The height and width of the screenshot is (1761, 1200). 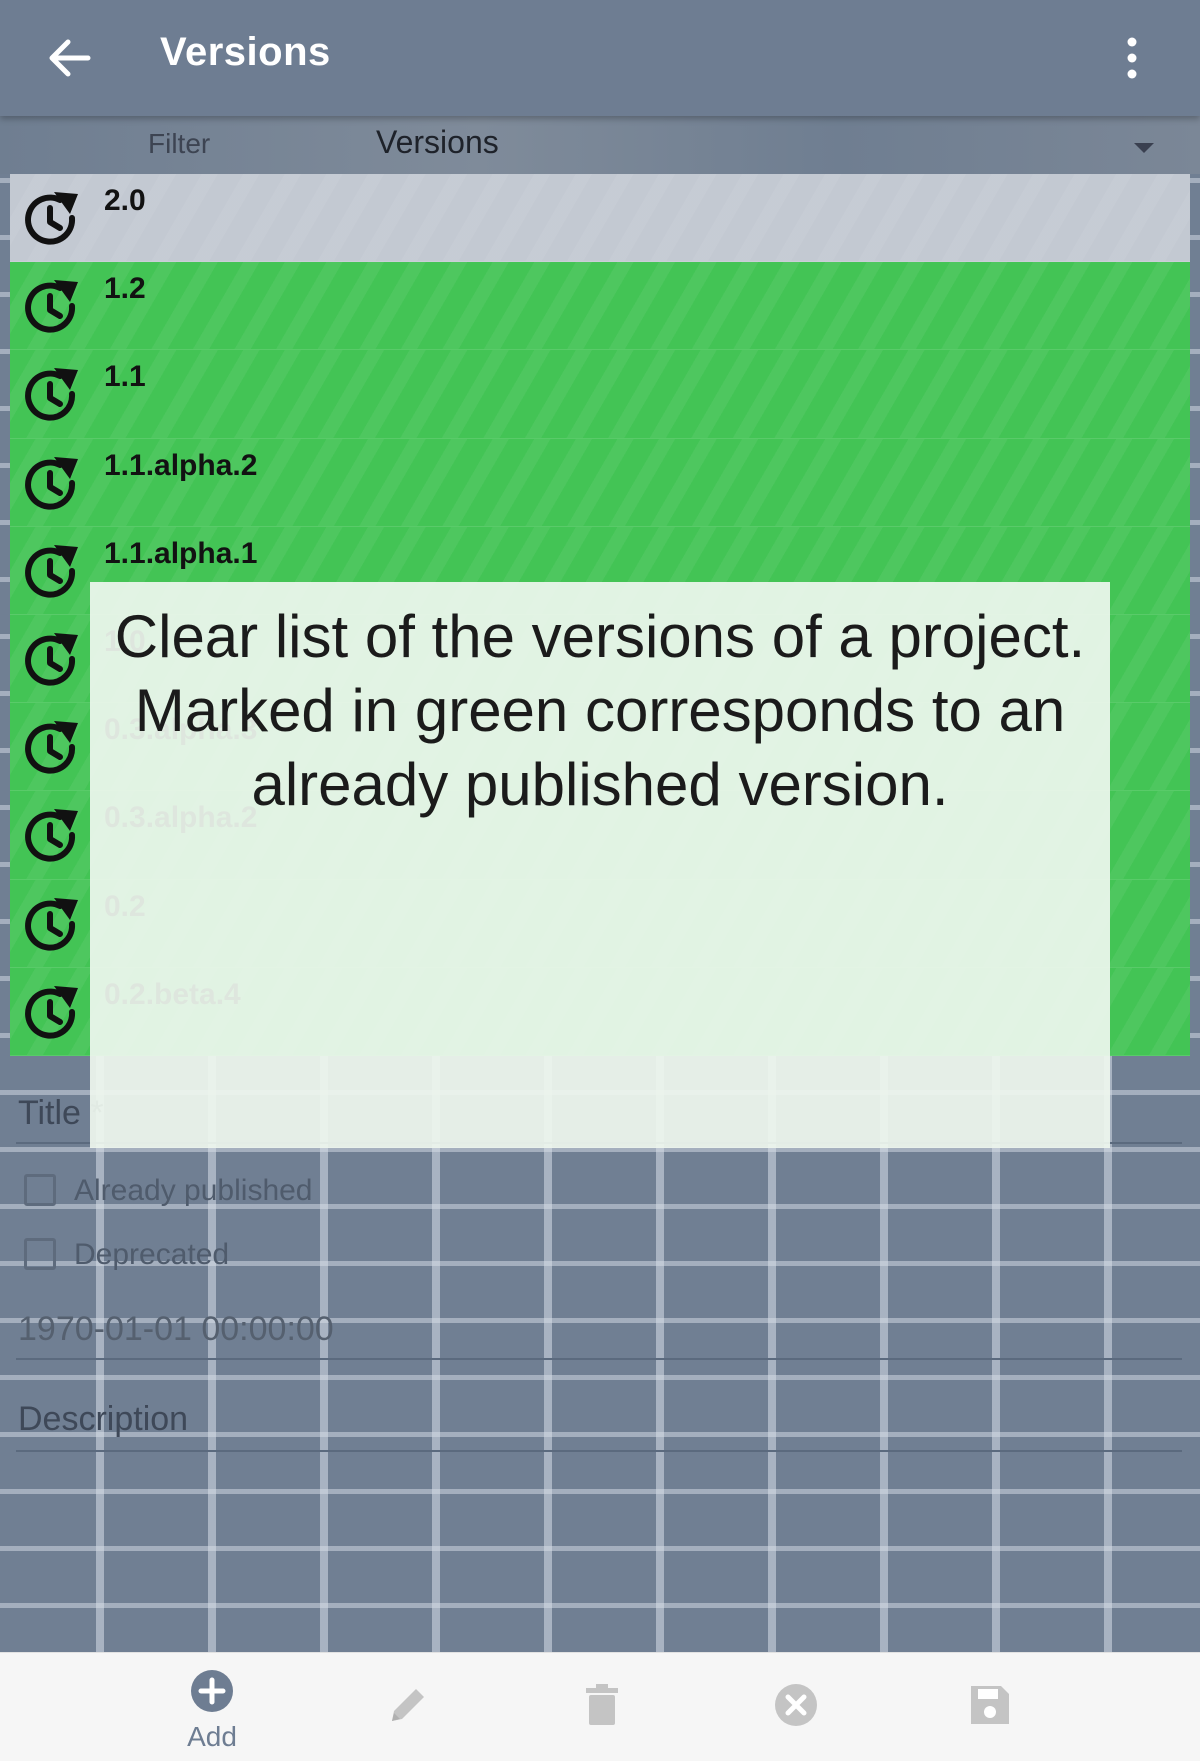 What do you see at coordinates (152, 1254) in the screenshot?
I see `deprecated-label: Deprecated` at bounding box center [152, 1254].